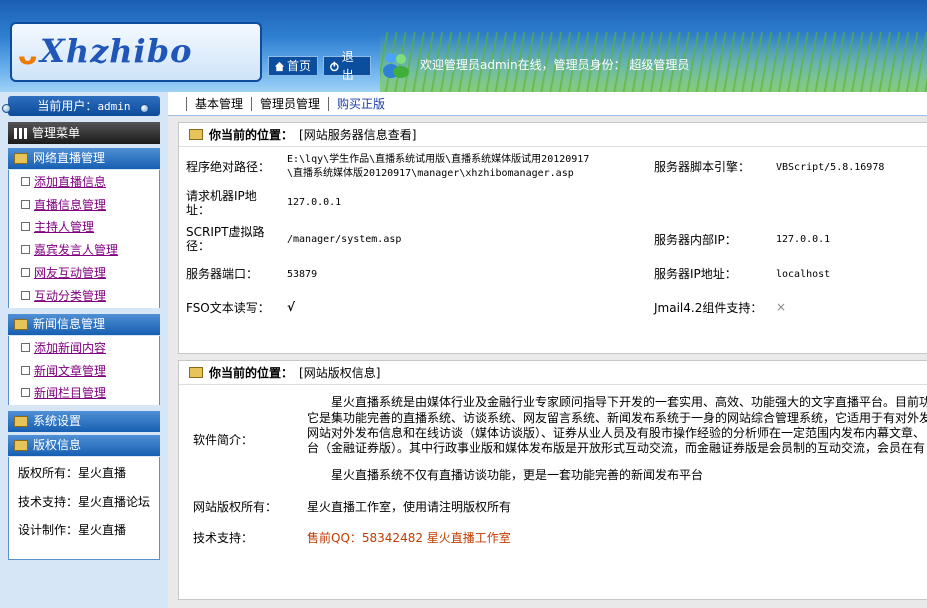 Image resolution: width=927 pixels, height=608 pixels. What do you see at coordinates (279, 66) in the screenshot?
I see `home-icon` at bounding box center [279, 66].